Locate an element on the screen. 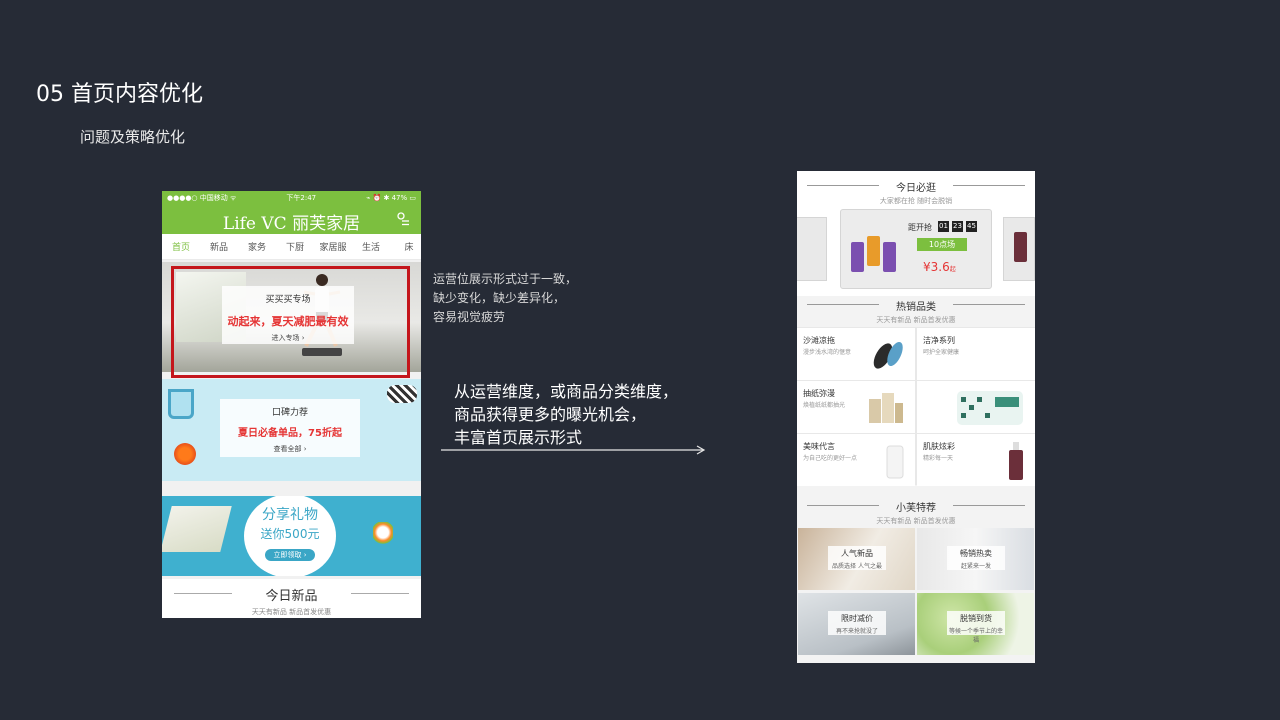  banner-summer: 口碑力荐 夏日必备单品，75折起 查看全部 › is located at coordinates (291, 430).